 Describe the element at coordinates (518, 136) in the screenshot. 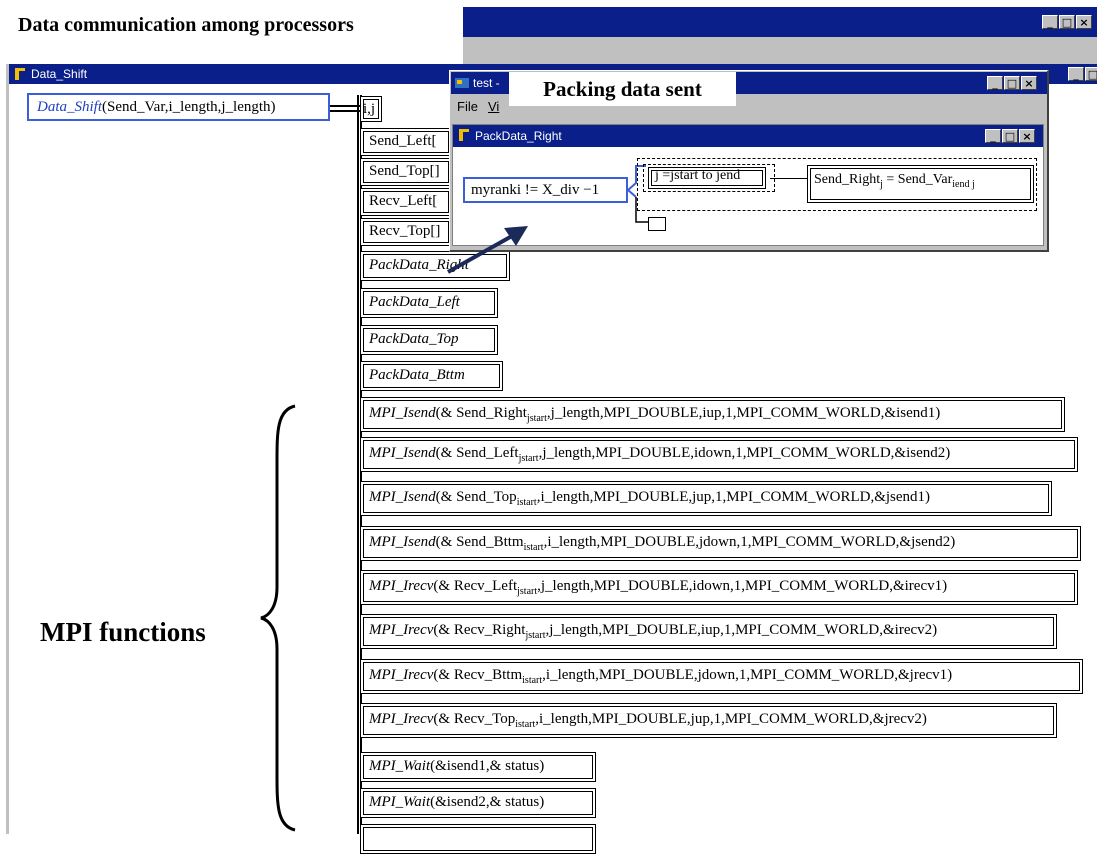

I see `packdata-right-title: PackData_Right` at that location.